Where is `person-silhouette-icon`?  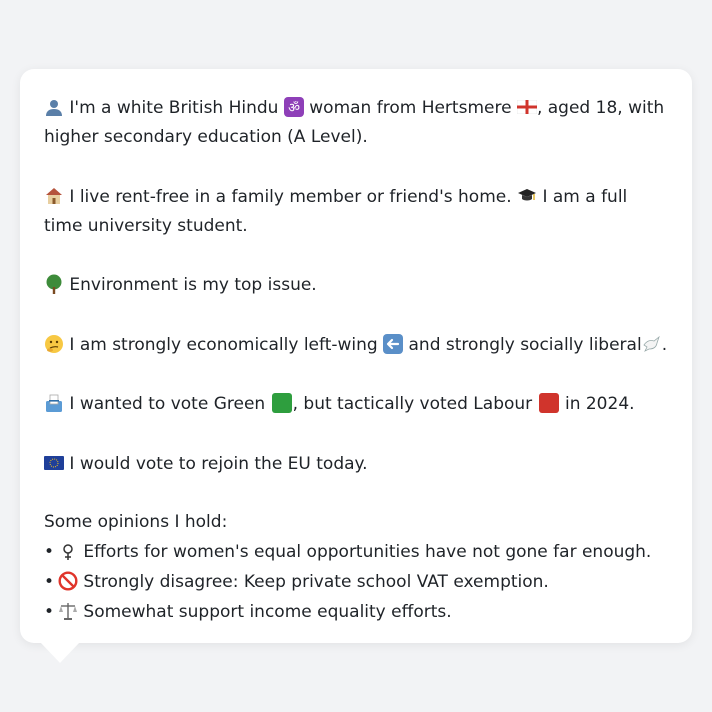 person-silhouette-icon is located at coordinates (54, 107).